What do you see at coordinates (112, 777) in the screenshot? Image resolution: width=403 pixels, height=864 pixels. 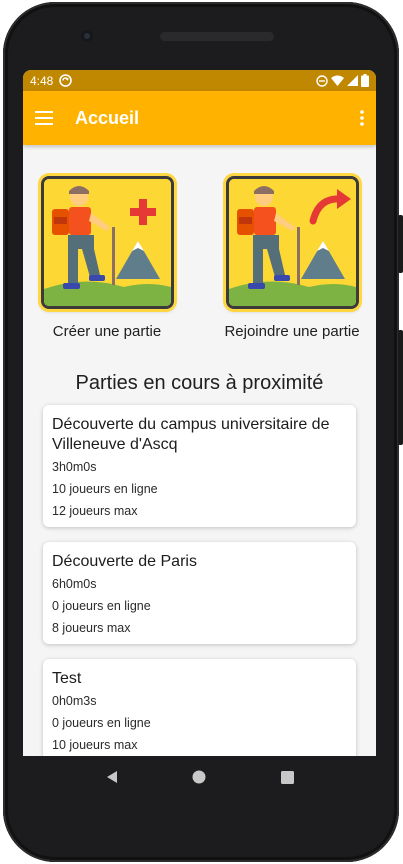 I see `back-icon` at bounding box center [112, 777].